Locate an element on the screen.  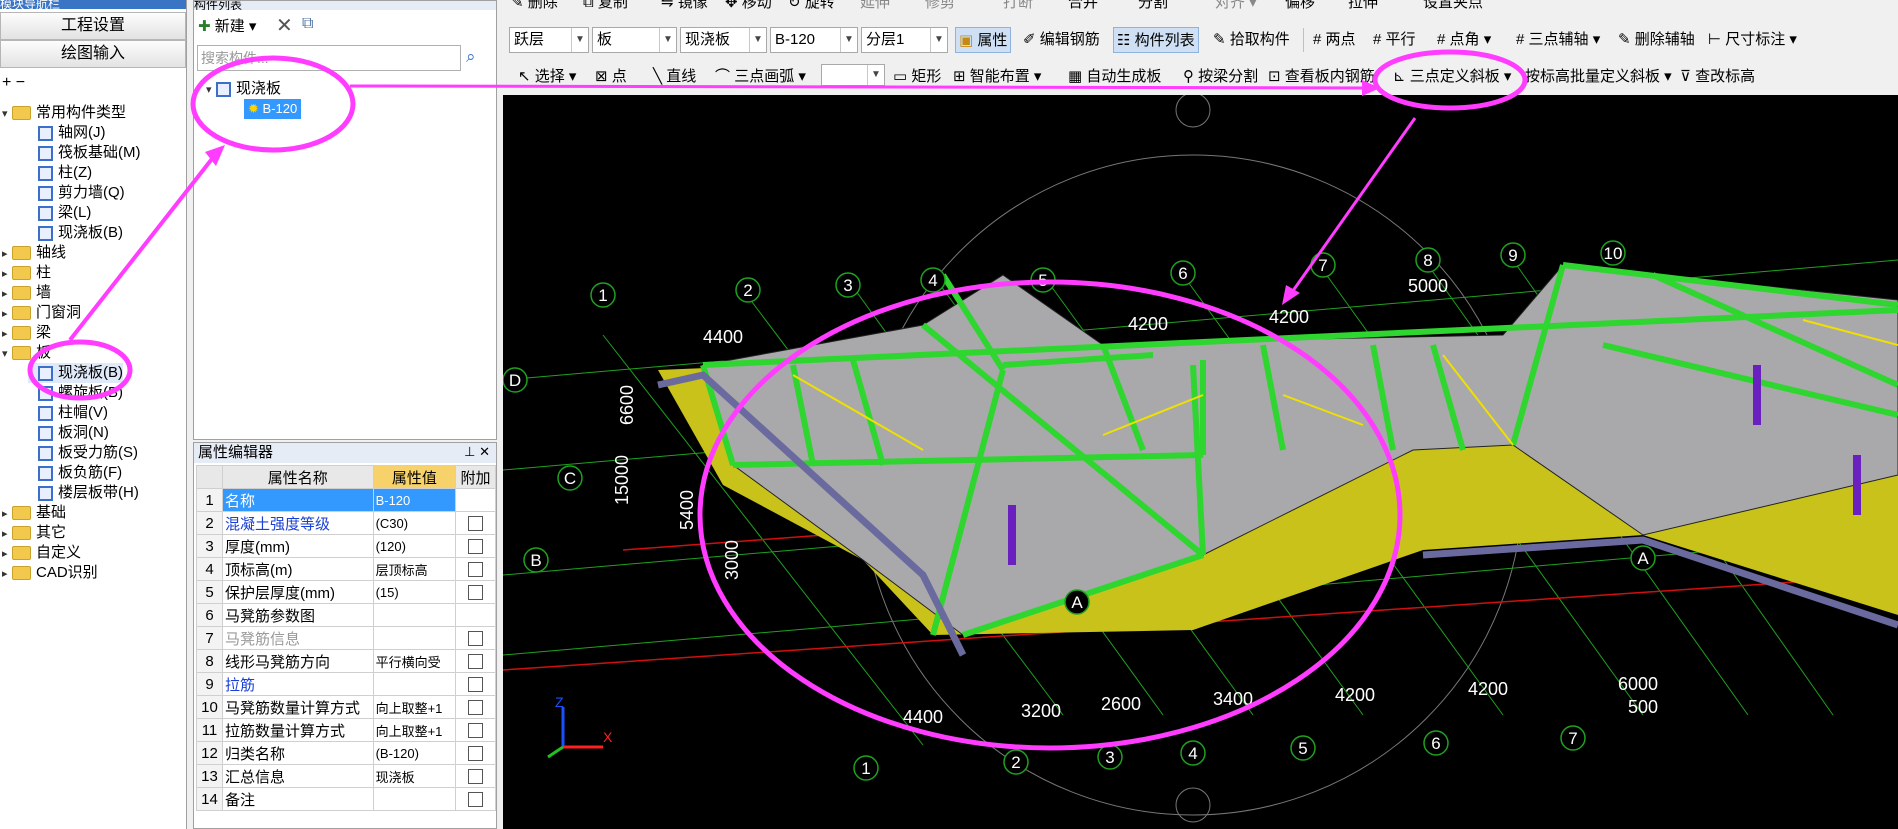
property-row: 8 线形马凳筋方向 平行横向受 is located at coordinates (346, 661).